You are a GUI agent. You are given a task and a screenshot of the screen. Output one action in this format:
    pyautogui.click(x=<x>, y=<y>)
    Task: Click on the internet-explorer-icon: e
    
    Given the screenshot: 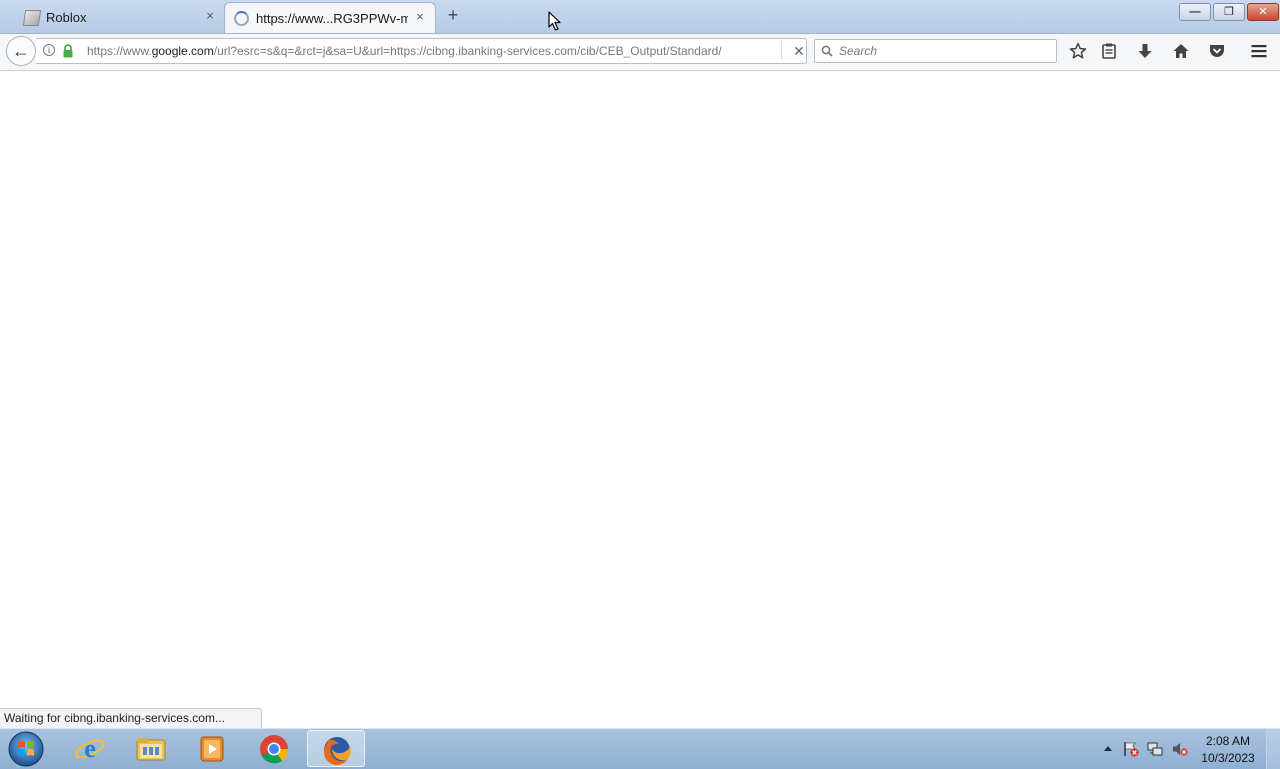 What is the action you would take?
    pyautogui.click(x=90, y=748)
    